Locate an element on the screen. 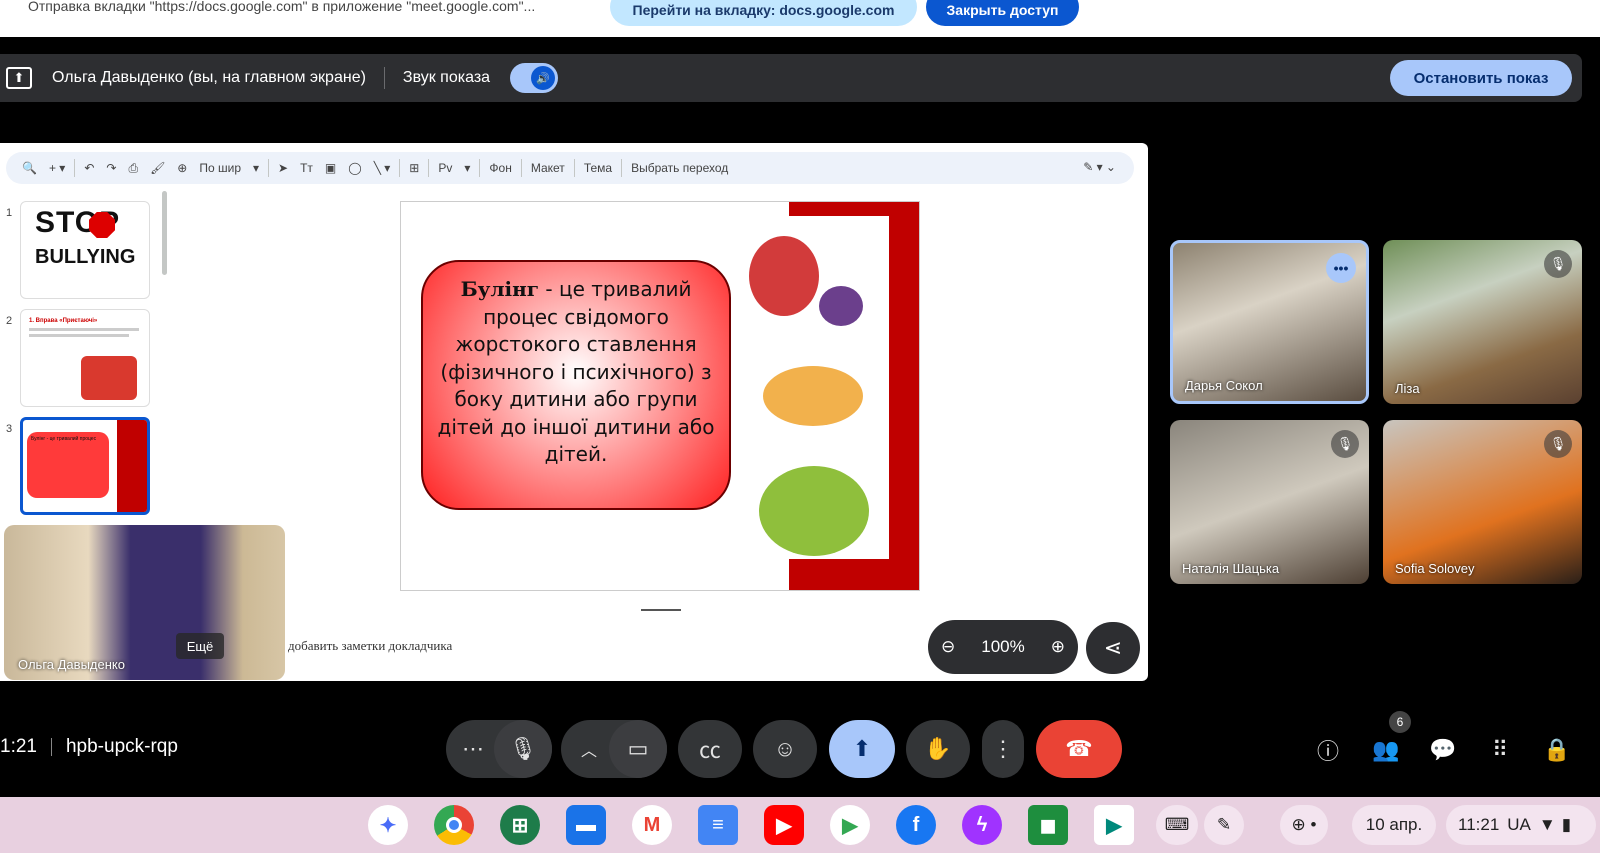 The image size is (1600, 853). zoom-level: 100% is located at coordinates (1003, 646).